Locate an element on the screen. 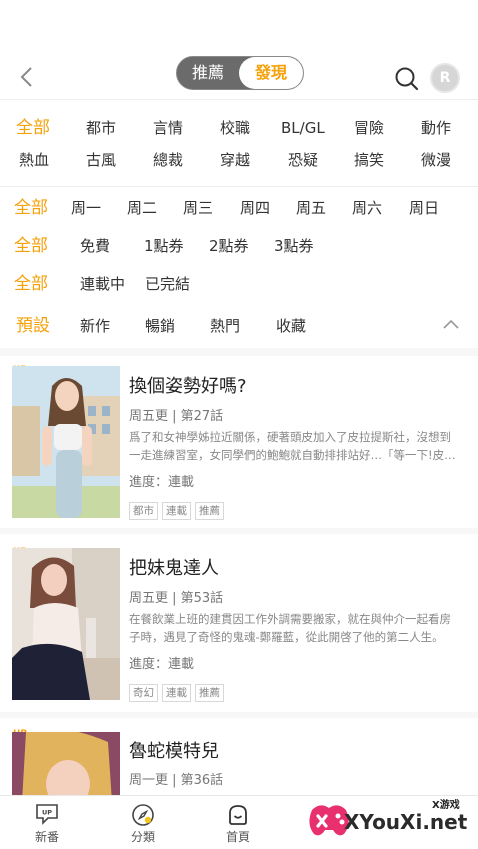 The image size is (478, 849). filter-genre-comedy: 搞笑 is located at coordinates (369, 160).